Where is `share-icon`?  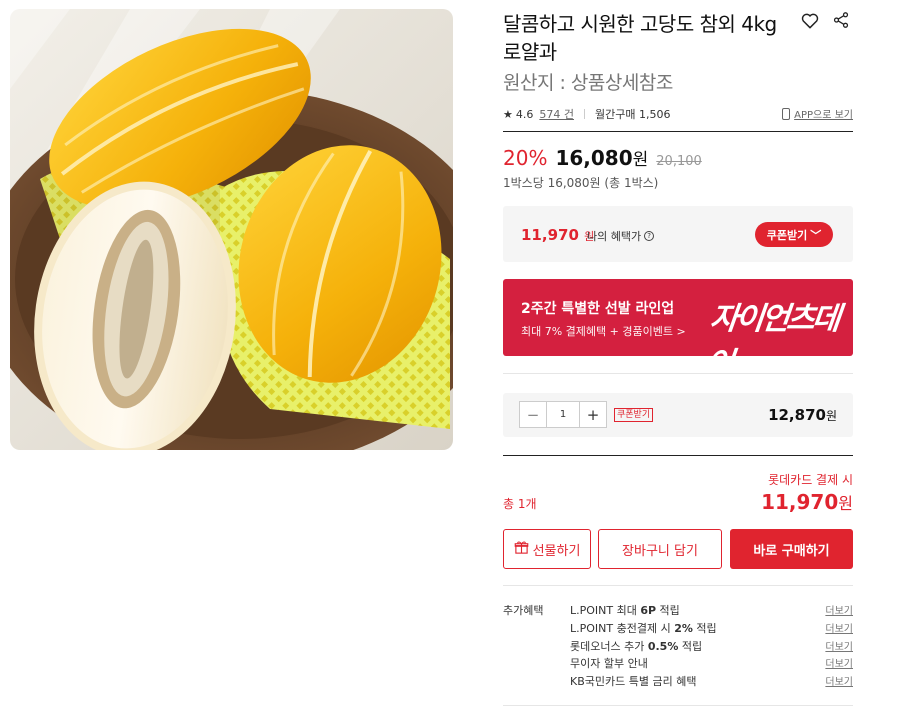
share-icon is located at coordinates (842, 21).